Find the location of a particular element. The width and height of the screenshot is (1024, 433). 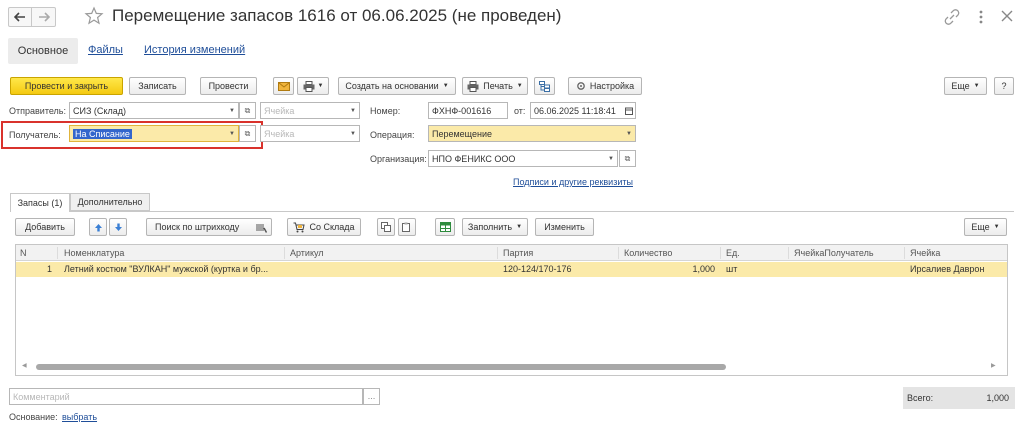

post-button: Провести is located at coordinates (228, 86).